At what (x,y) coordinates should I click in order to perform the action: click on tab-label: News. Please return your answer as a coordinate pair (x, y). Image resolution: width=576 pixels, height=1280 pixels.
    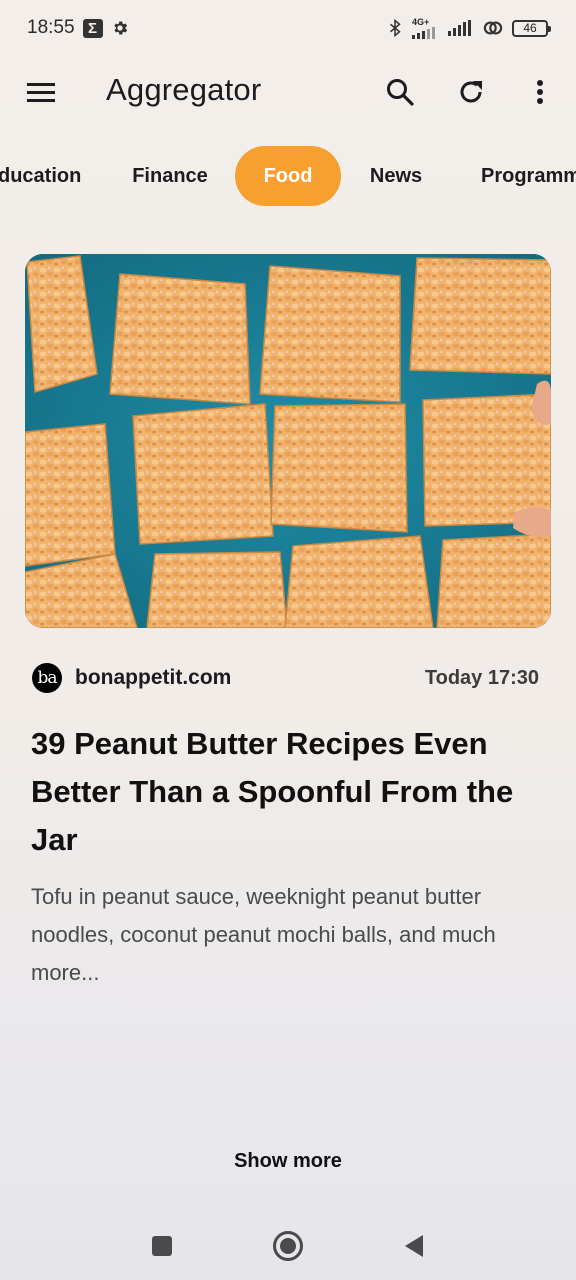
    Looking at the image, I should click on (396, 176).